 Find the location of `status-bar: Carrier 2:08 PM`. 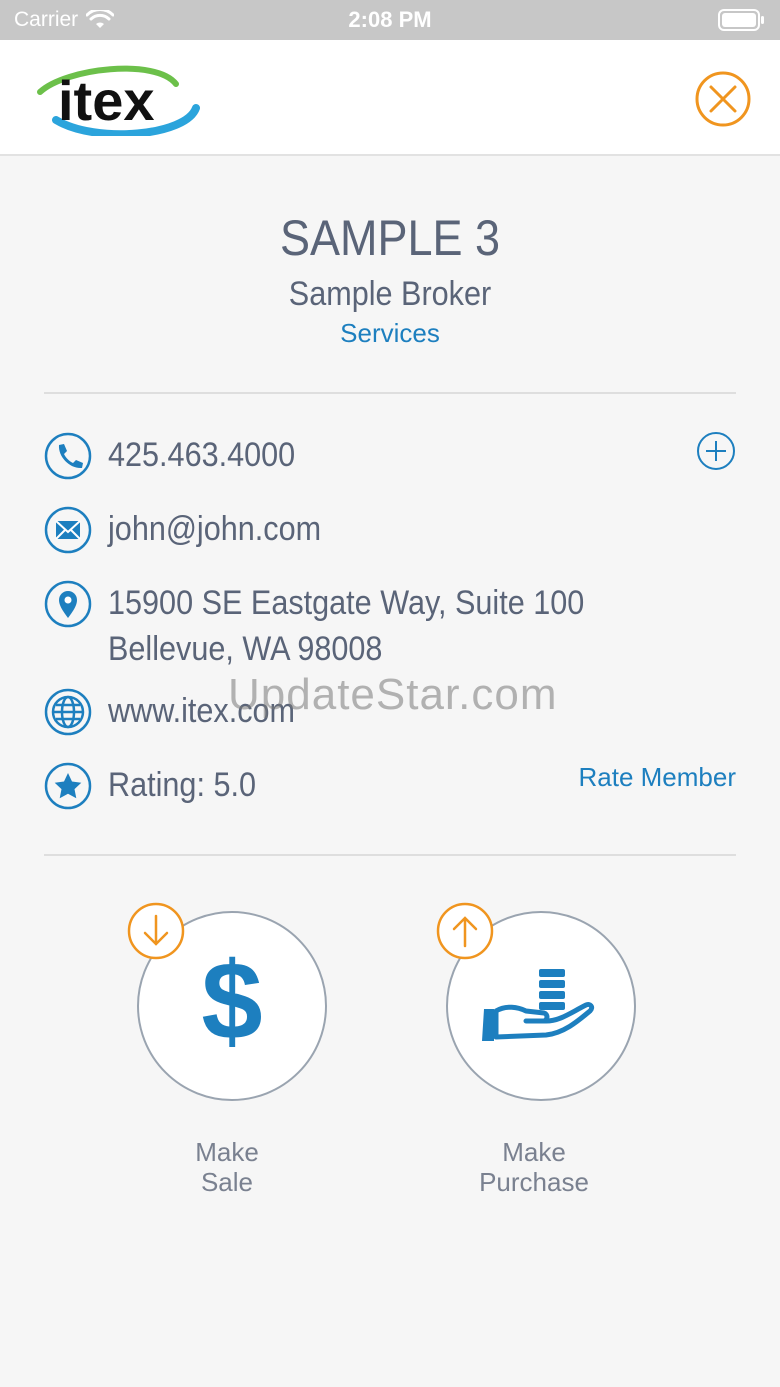

status-bar: Carrier 2:08 PM is located at coordinates (390, 20).